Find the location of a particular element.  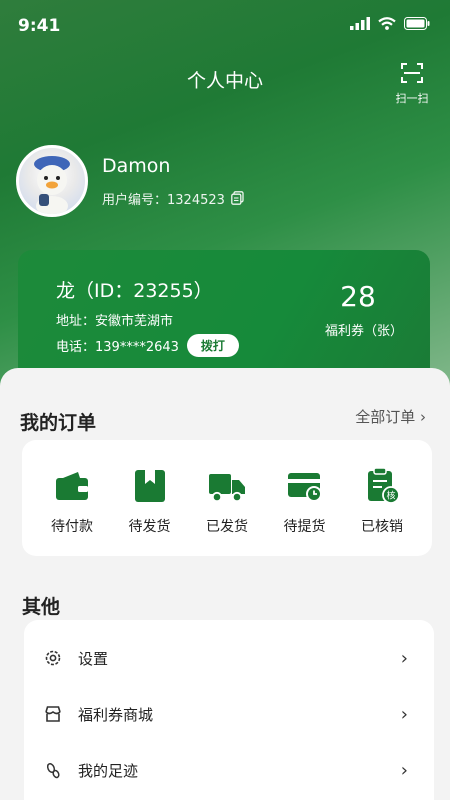

order-label: 待付款 is located at coordinates (72, 527).